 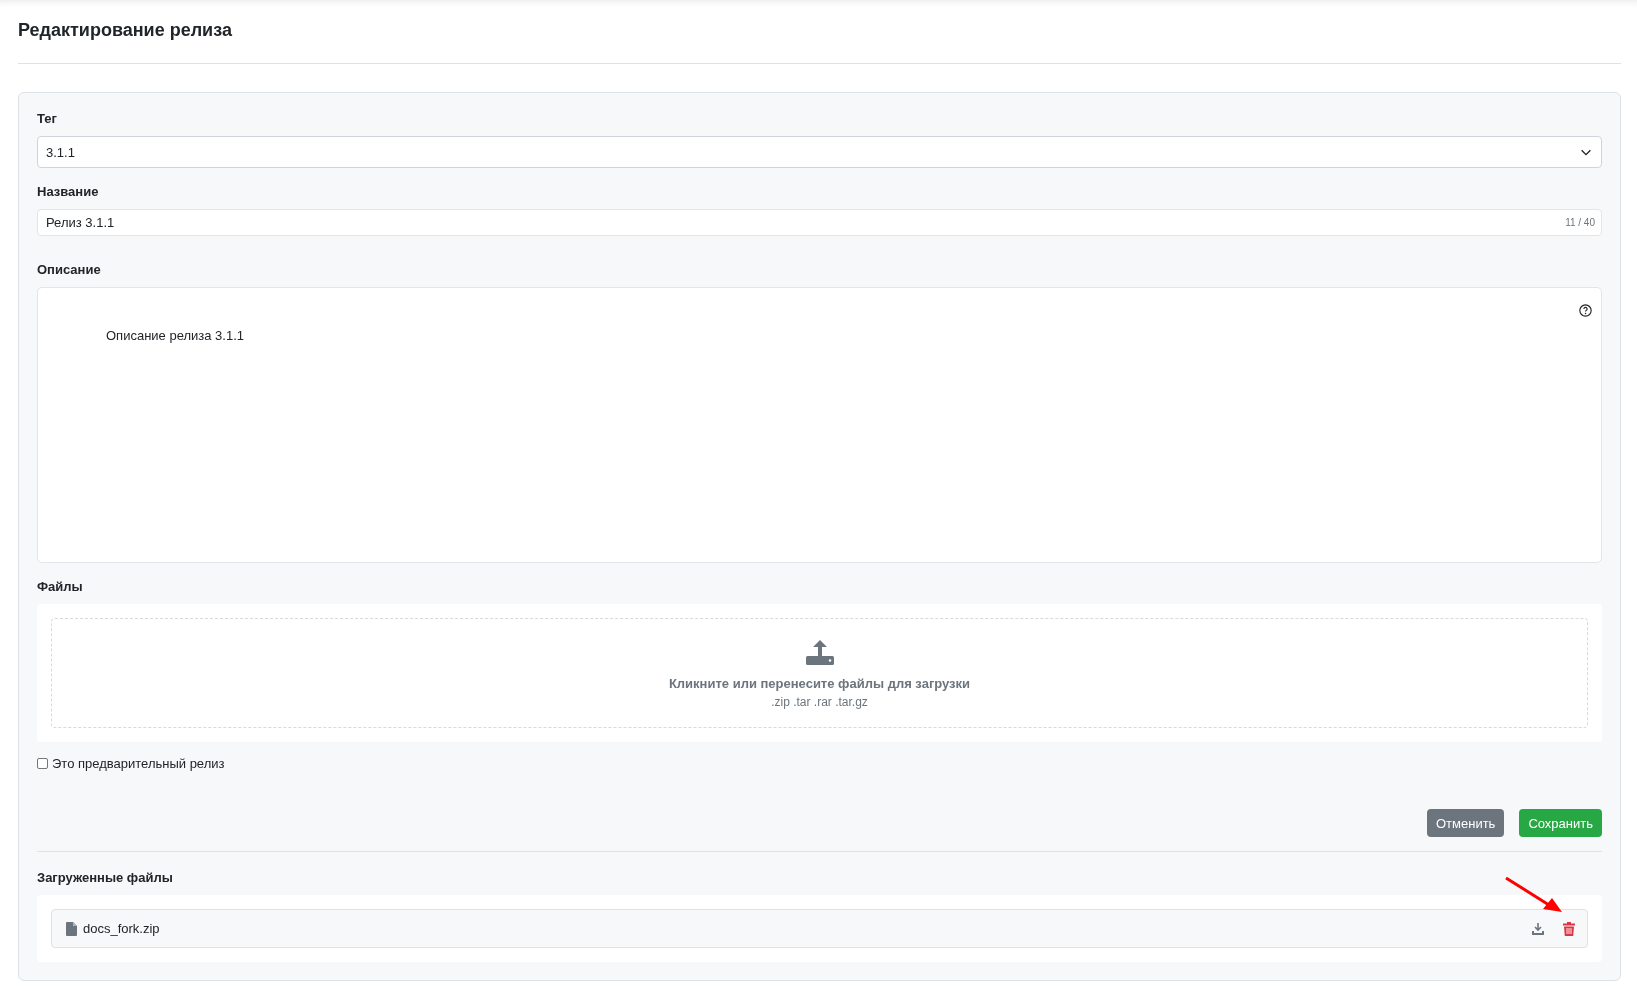 I want to click on file-name: docs_fork.zip, so click(x=121, y=928).